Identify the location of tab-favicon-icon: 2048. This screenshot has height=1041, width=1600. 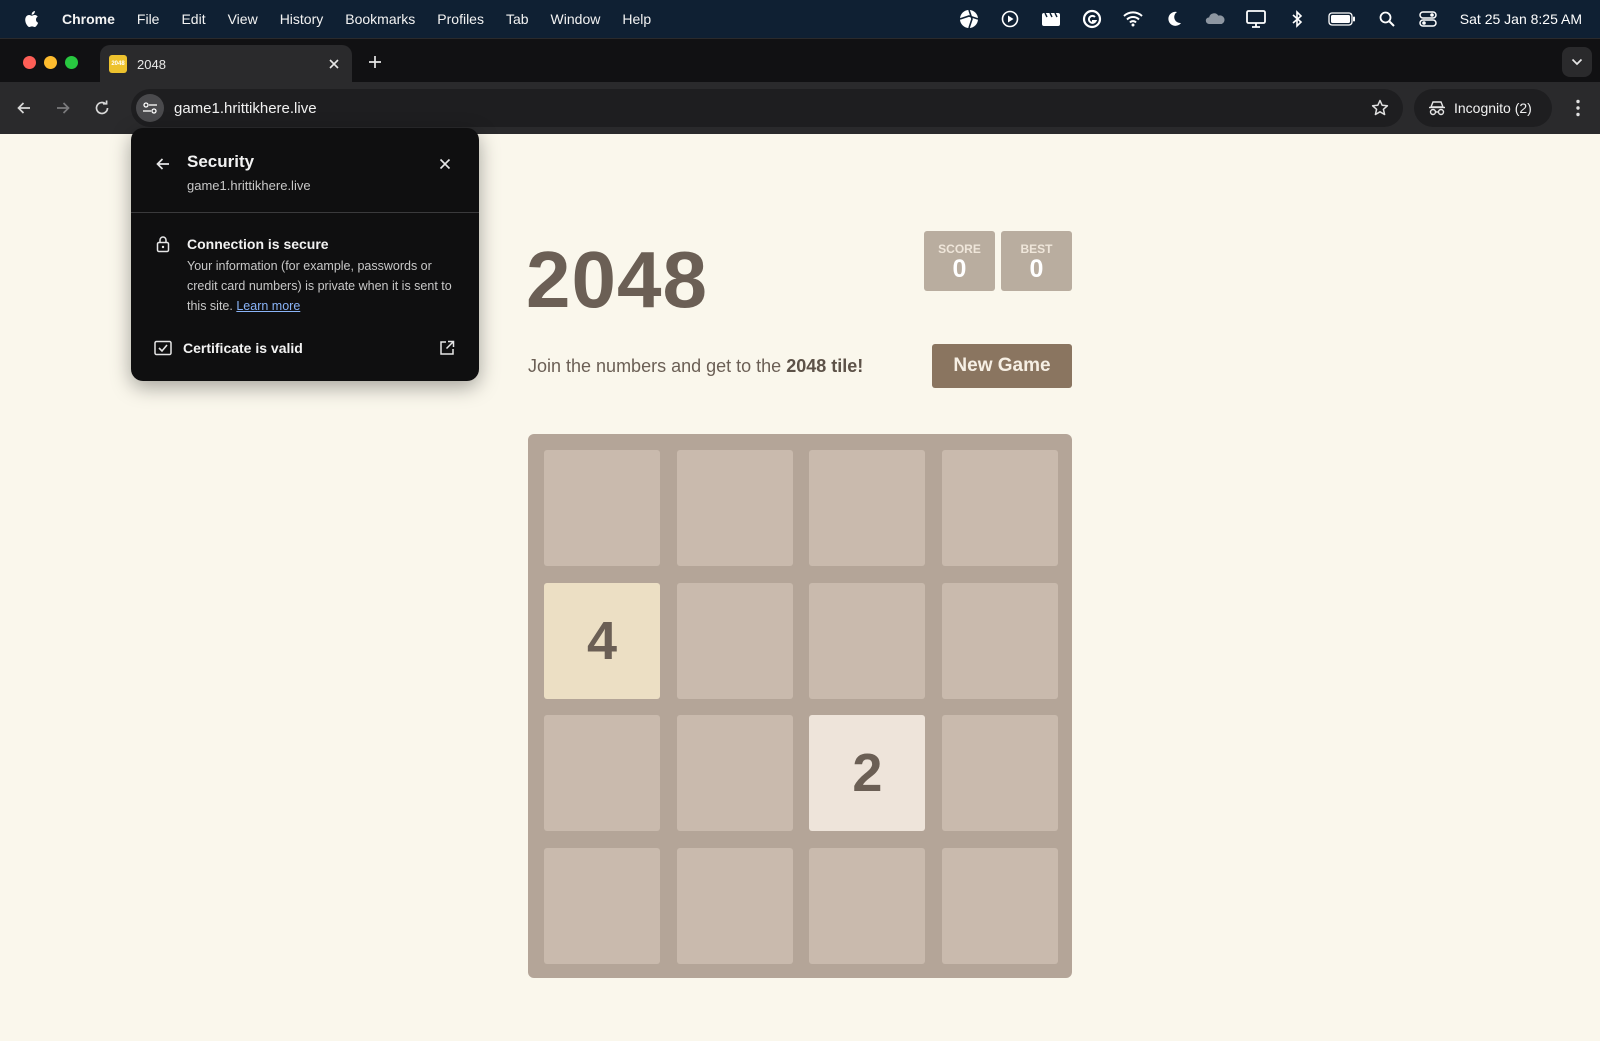
(118, 64).